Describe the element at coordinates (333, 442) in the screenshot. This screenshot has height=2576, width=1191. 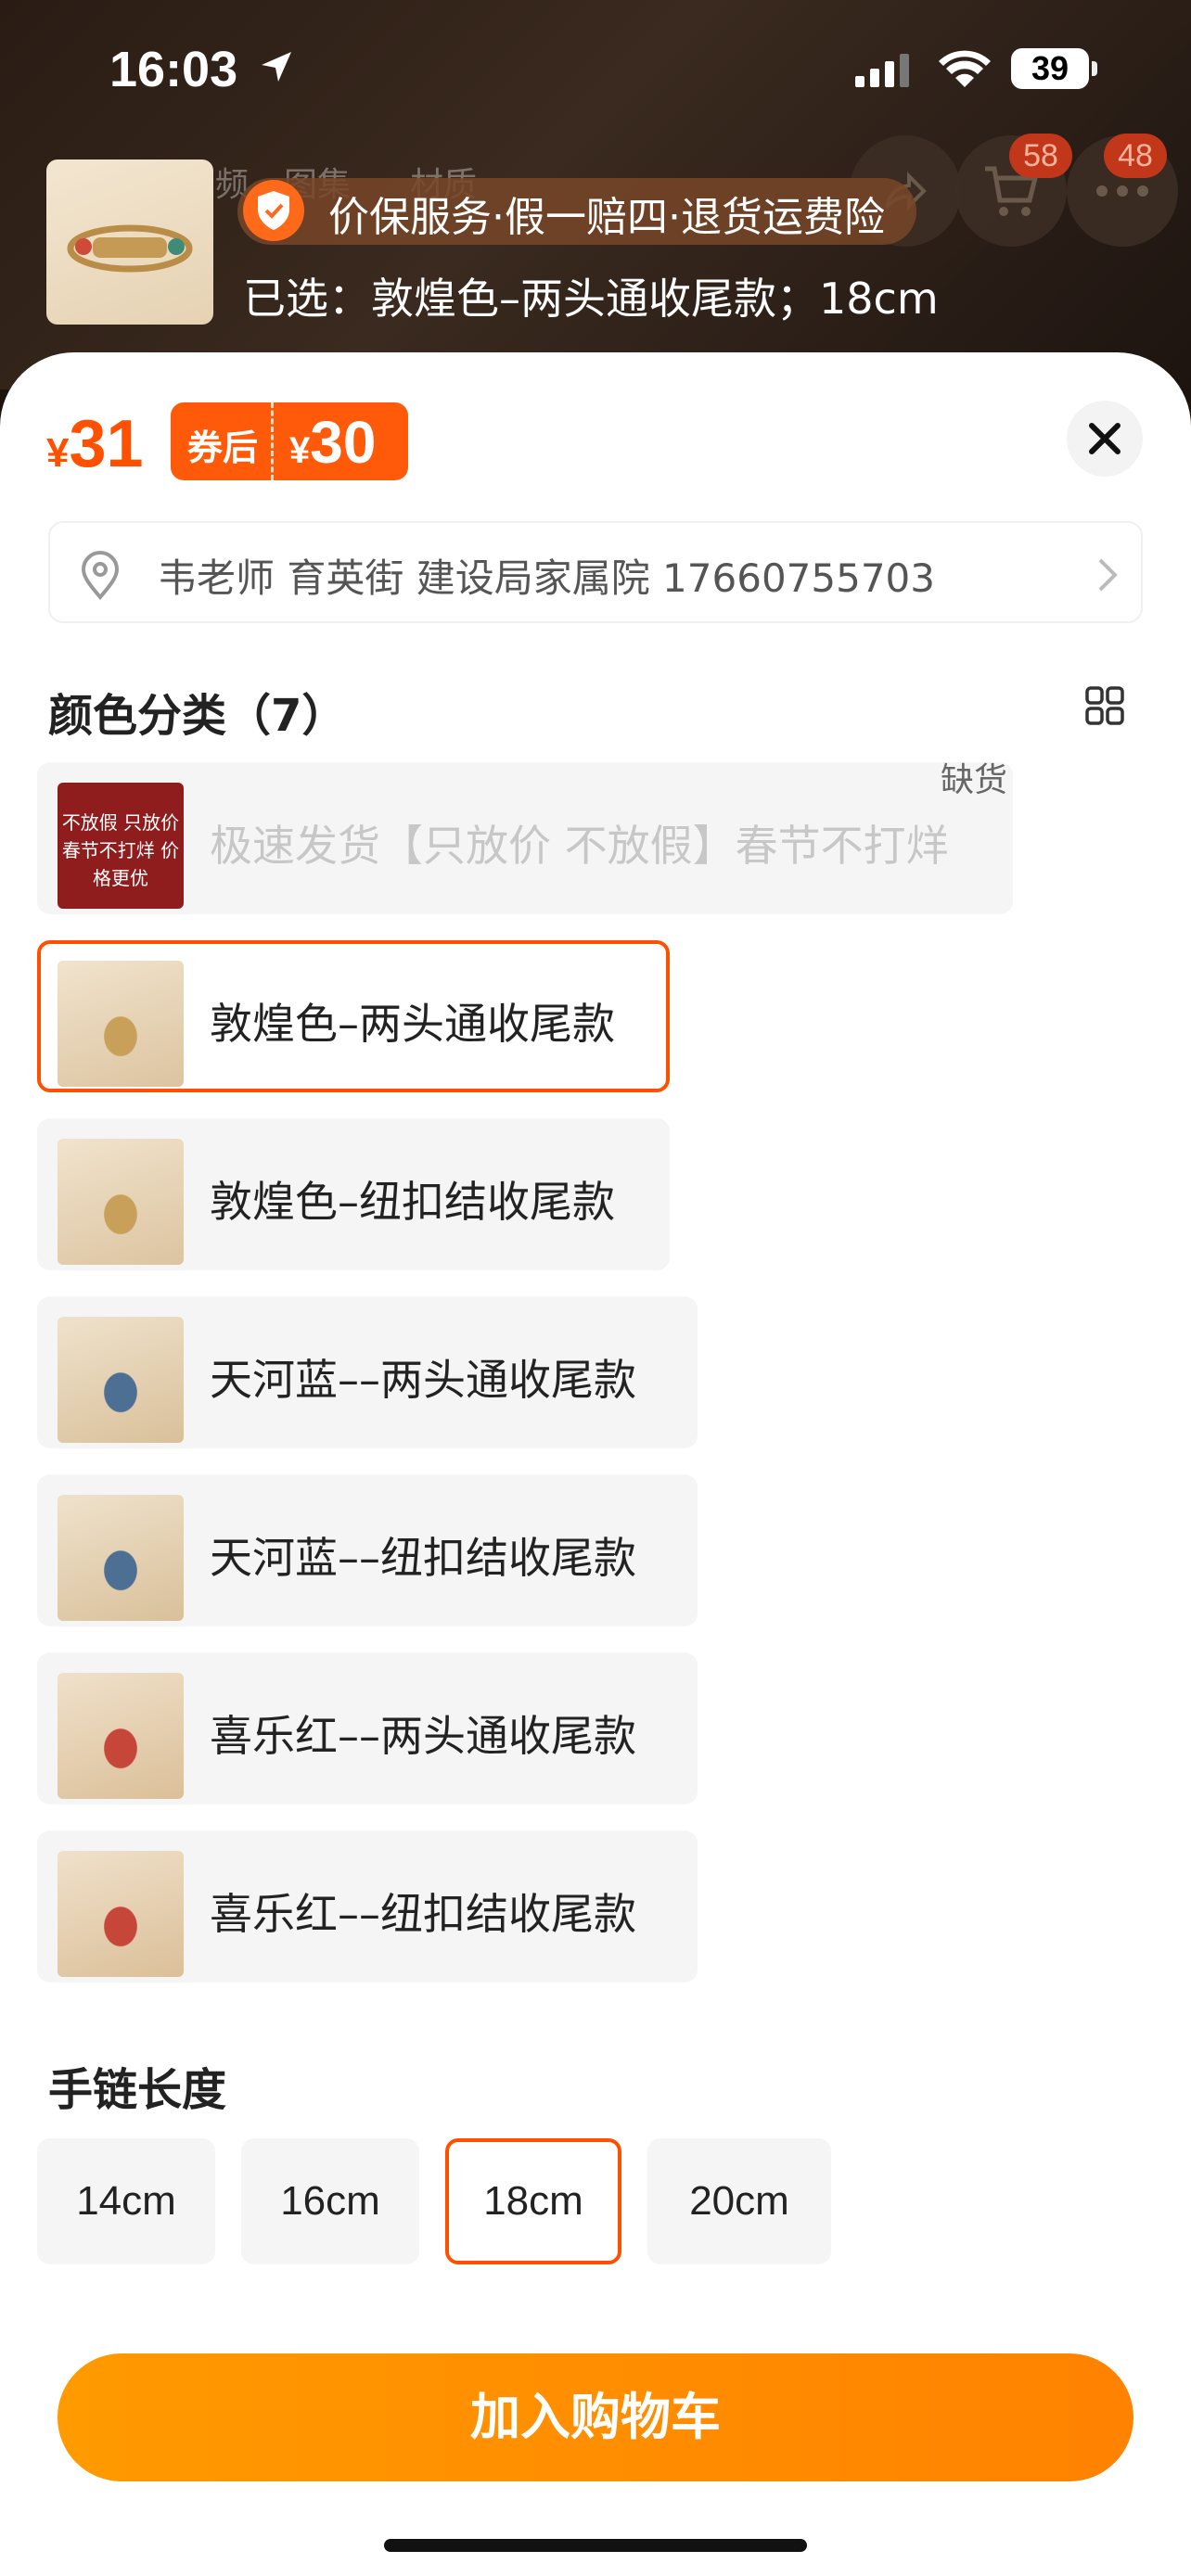
I see `coupon-price: ¥30` at that location.